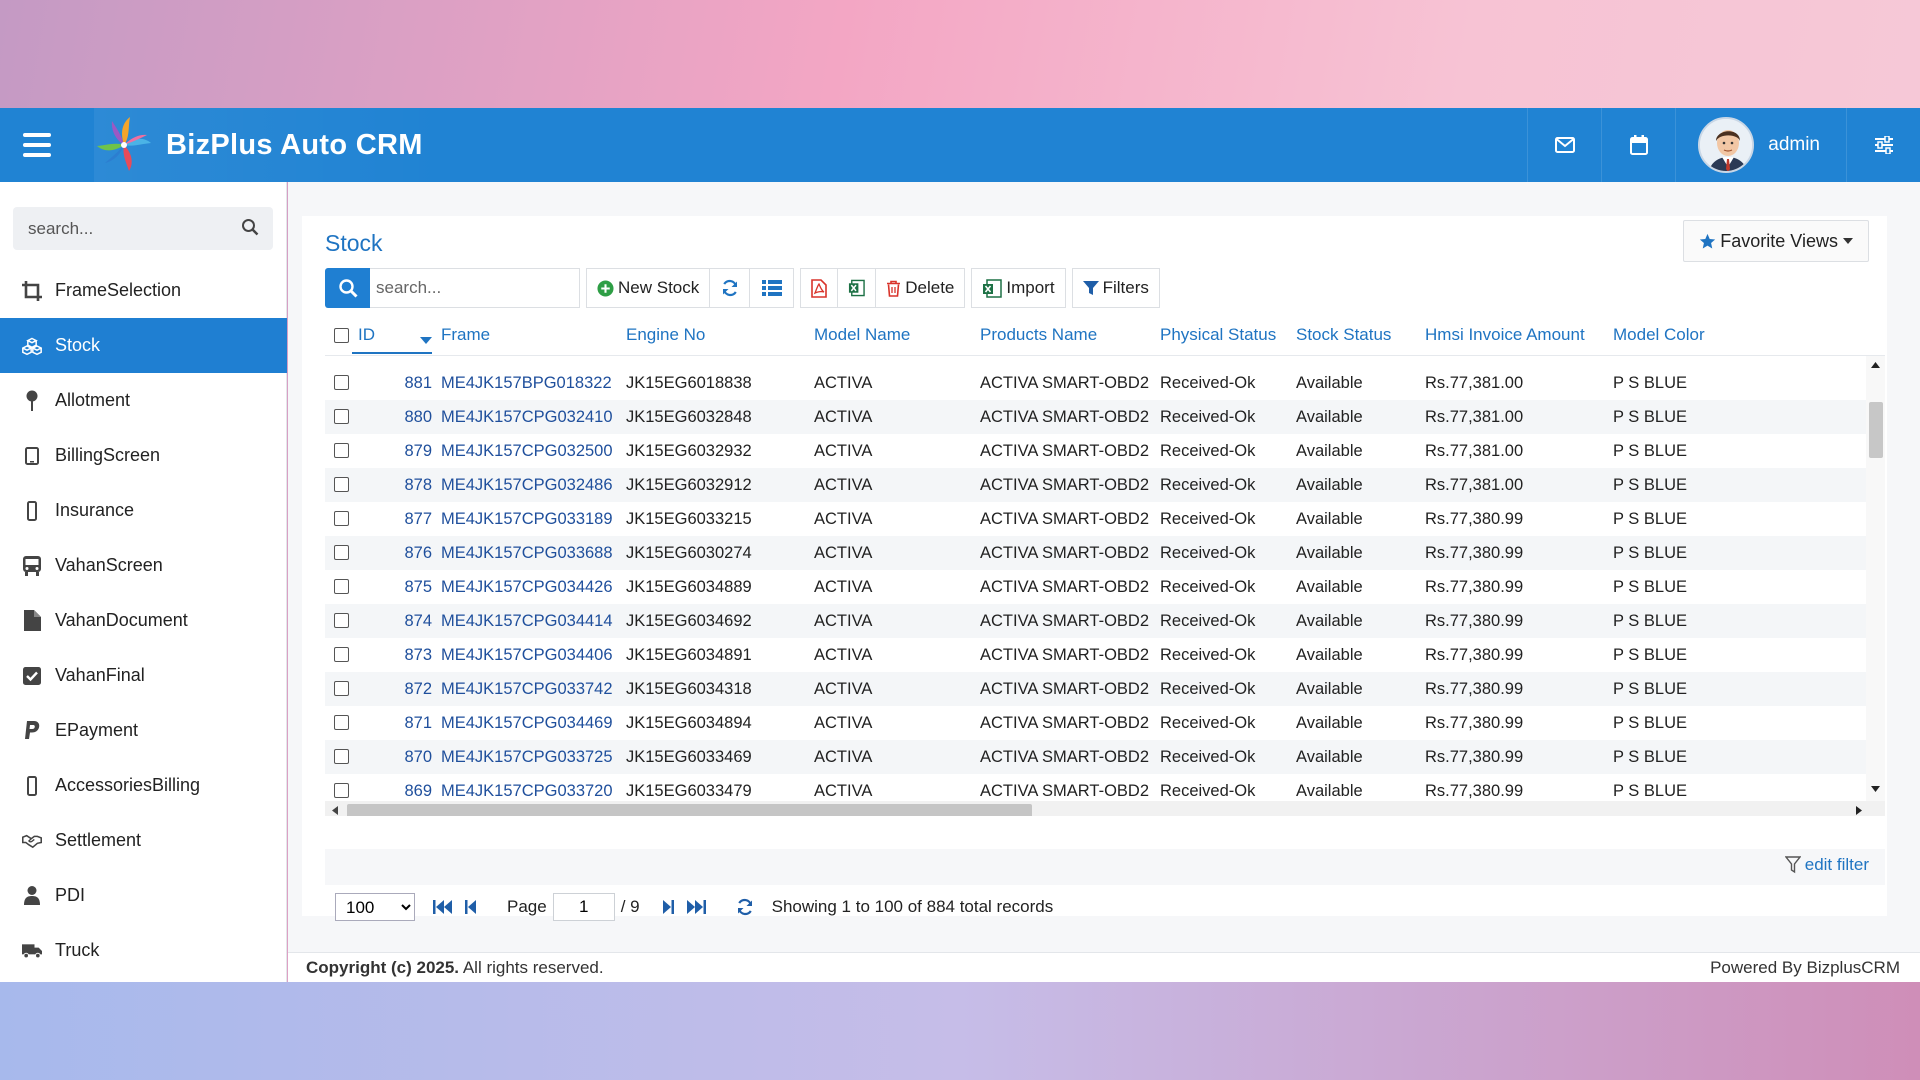  I want to click on sidebar-item-vahan-final: VahanFinal, so click(143, 675).